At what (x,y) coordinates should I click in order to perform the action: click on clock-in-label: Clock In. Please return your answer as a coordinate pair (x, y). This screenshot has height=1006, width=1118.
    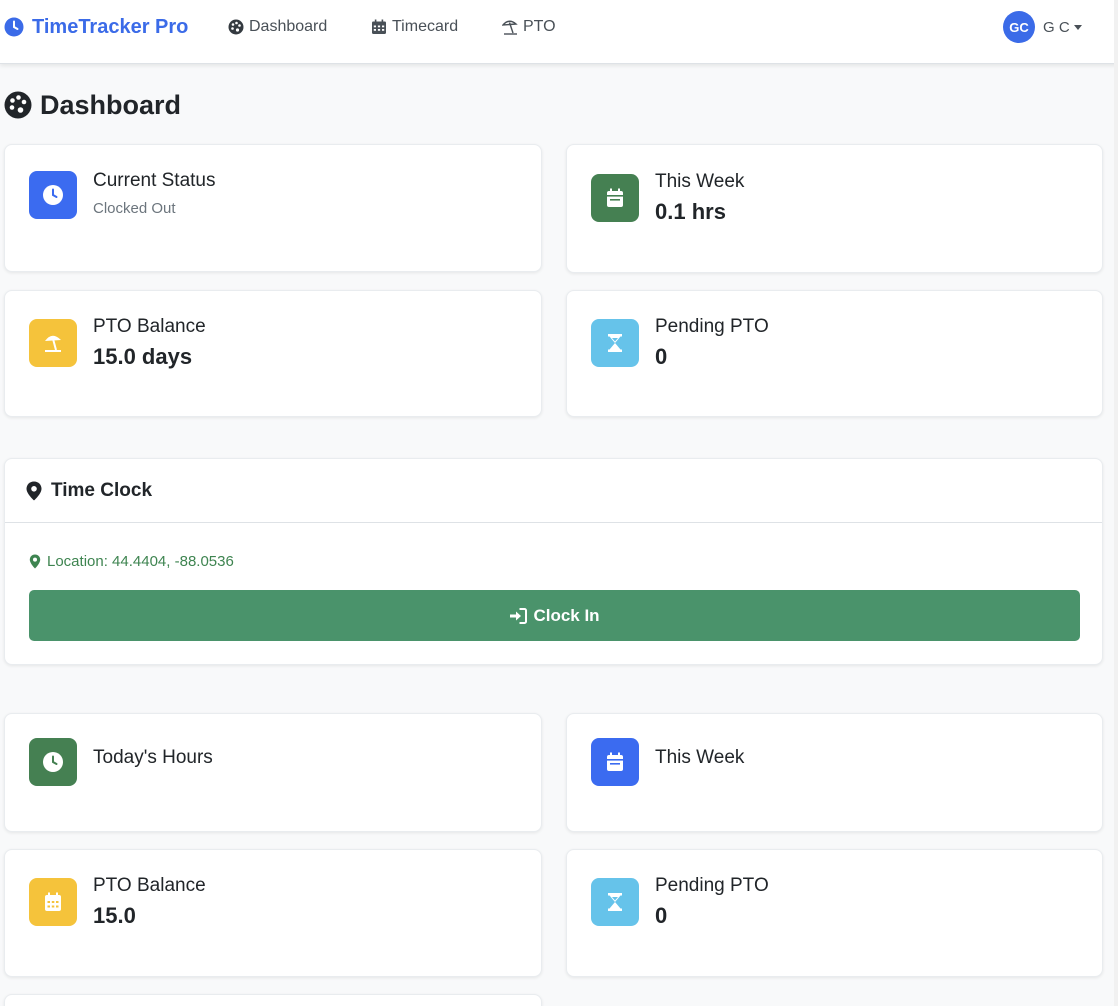
    Looking at the image, I should click on (566, 615).